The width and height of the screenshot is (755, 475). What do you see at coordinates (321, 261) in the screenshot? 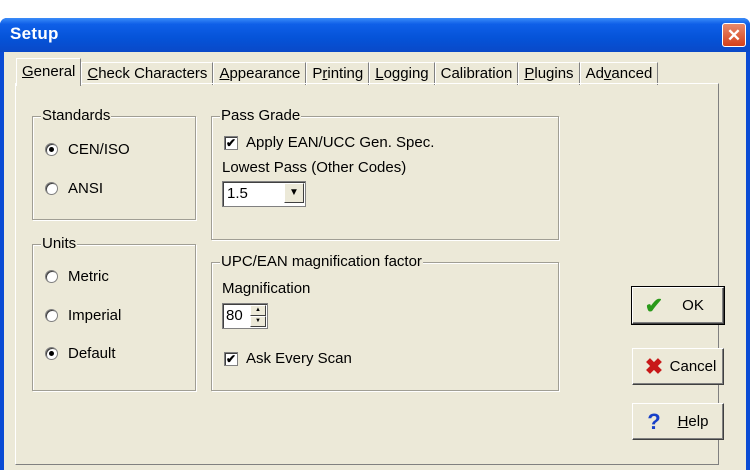
I see `magnification-group-title: UPC/EAN magnification factor` at bounding box center [321, 261].